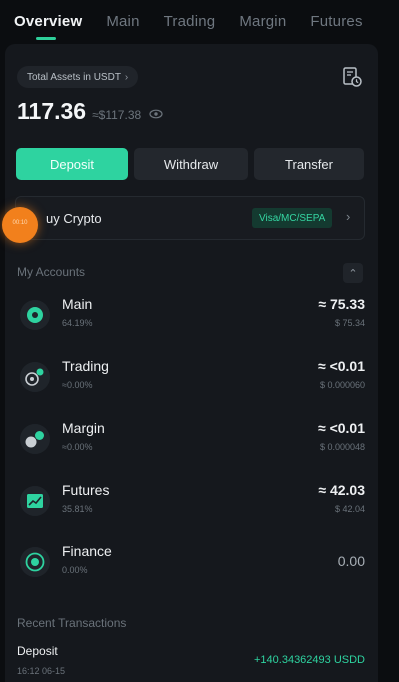 This screenshot has height=682, width=399. What do you see at coordinates (35, 439) in the screenshot?
I see `margin-icon` at bounding box center [35, 439].